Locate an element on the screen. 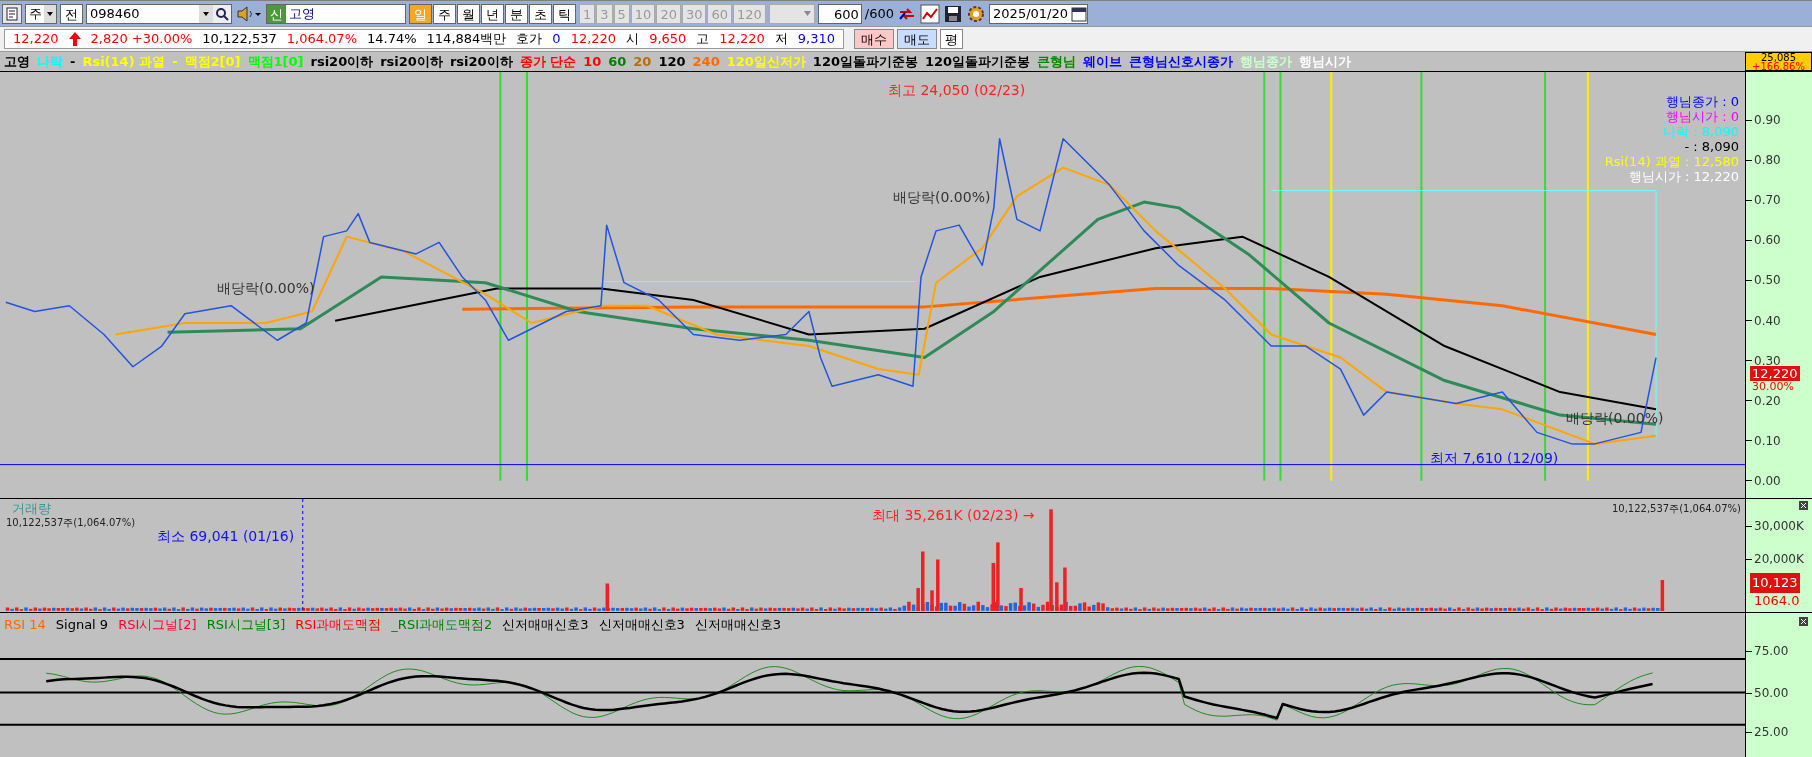  quote-value: 고 is located at coordinates (703, 39).